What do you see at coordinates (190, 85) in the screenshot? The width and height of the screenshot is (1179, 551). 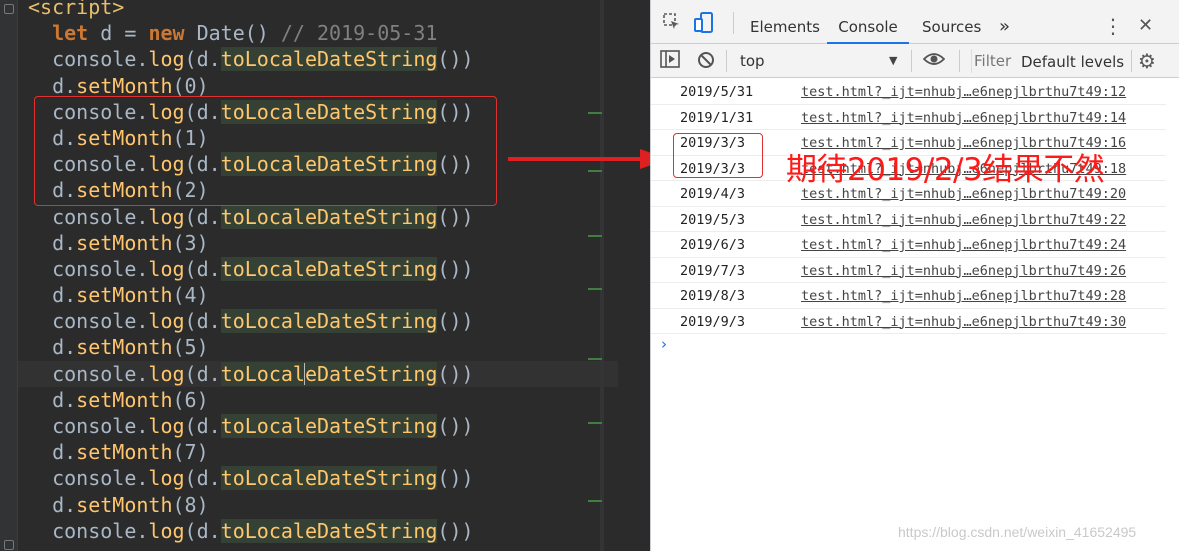 I see `code-token: (0)` at bounding box center [190, 85].